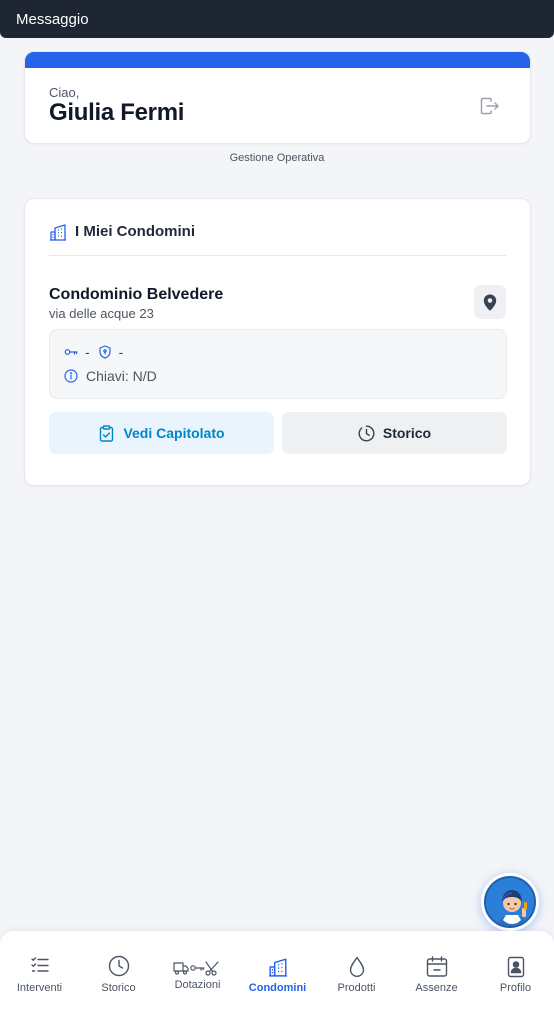 The height and width of the screenshot is (1015, 554). What do you see at coordinates (118, 988) in the screenshot?
I see `nav-label-storico: Storico` at bounding box center [118, 988].